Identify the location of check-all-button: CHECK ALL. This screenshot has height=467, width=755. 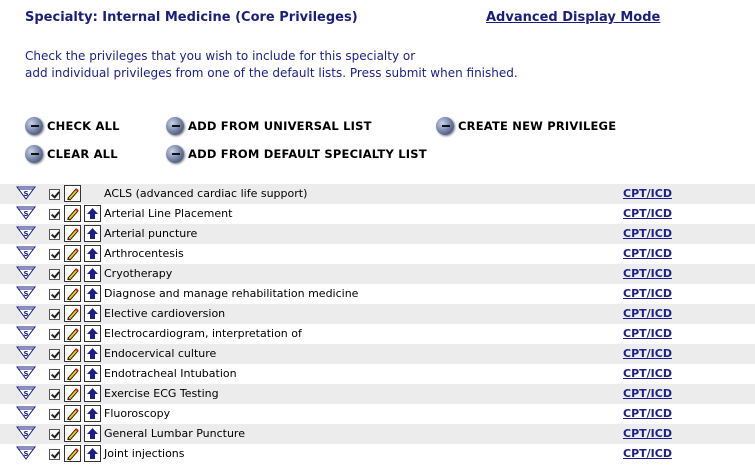
(72, 126).